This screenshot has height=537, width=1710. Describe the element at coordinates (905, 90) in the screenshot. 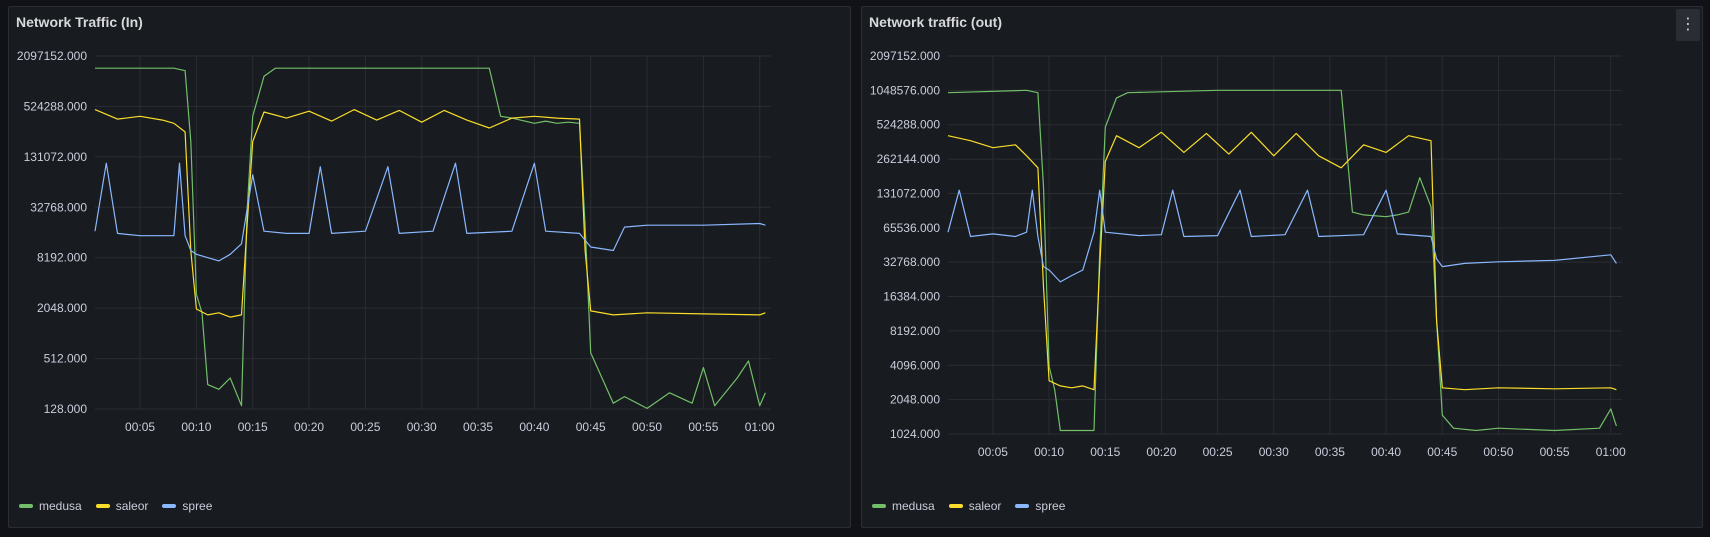

I see `y-tick-label: 1048576.000` at that location.